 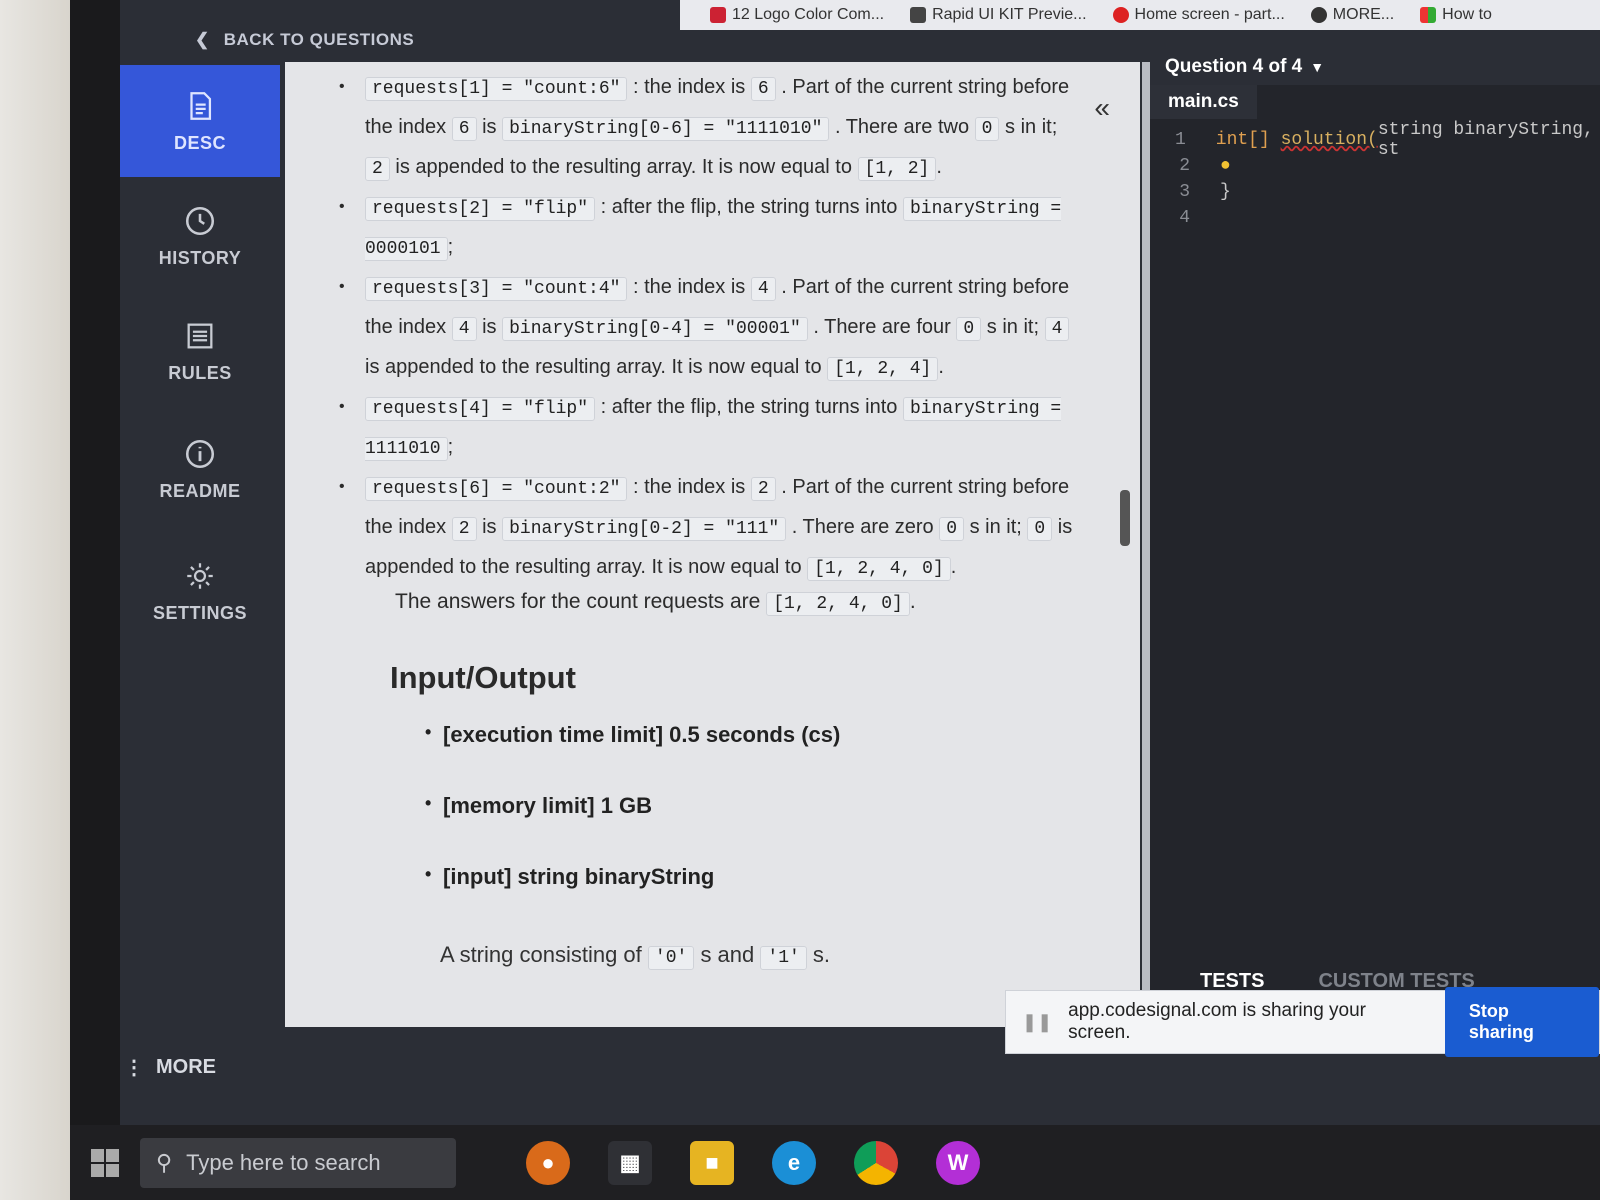 What do you see at coordinates (1125, 518) in the screenshot?
I see `scrollbar-thumb` at bounding box center [1125, 518].